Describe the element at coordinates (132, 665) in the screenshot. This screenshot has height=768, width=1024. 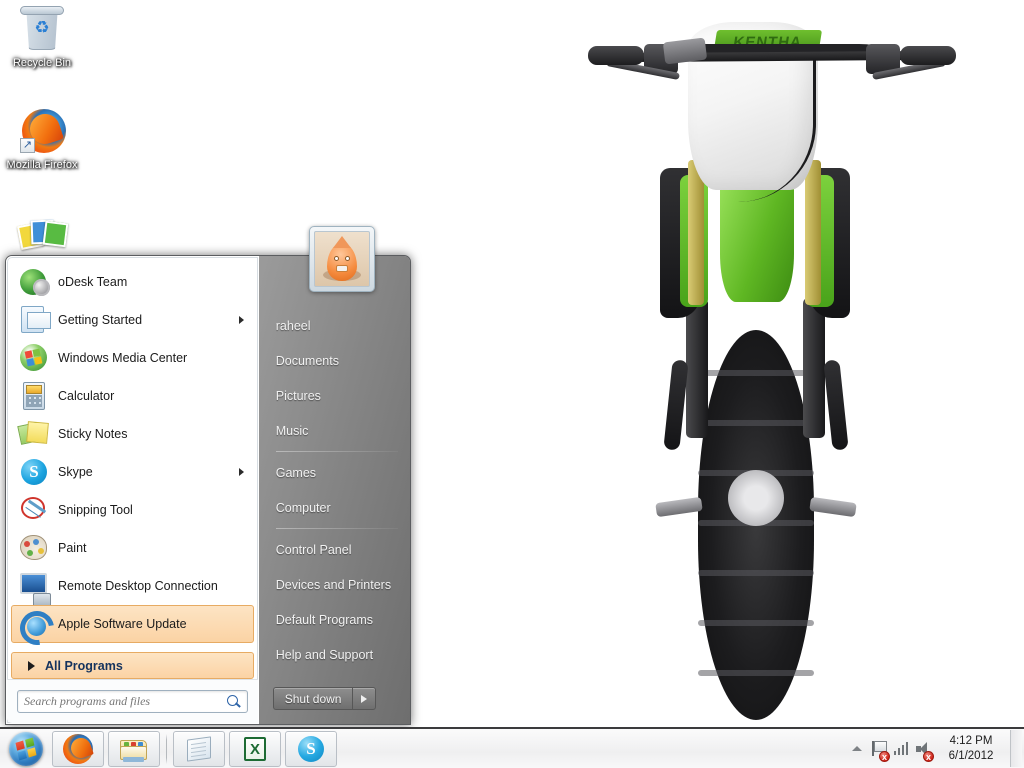
I see `all-programs-button: All Programs` at that location.